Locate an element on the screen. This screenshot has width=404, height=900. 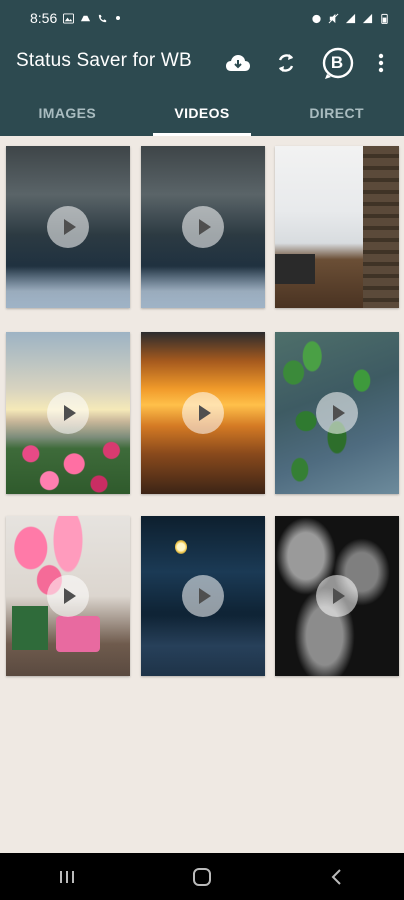
back-icon is located at coordinates (336, 876).